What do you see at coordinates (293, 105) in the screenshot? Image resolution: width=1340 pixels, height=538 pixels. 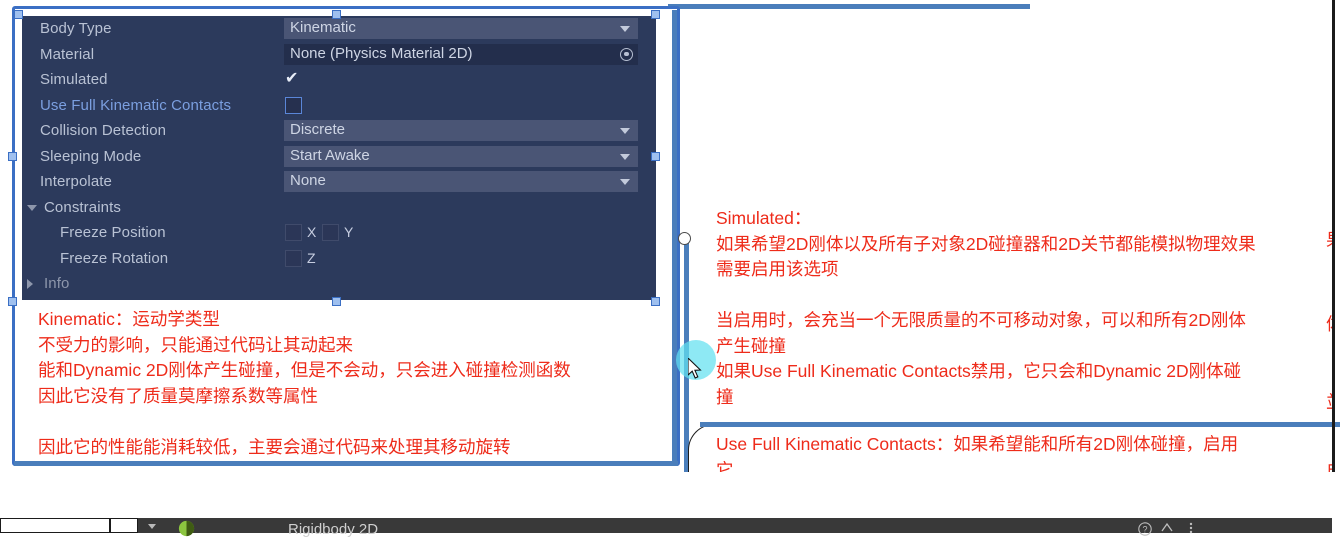 I see `use-full-kinematic-contacts-checkbox` at bounding box center [293, 105].